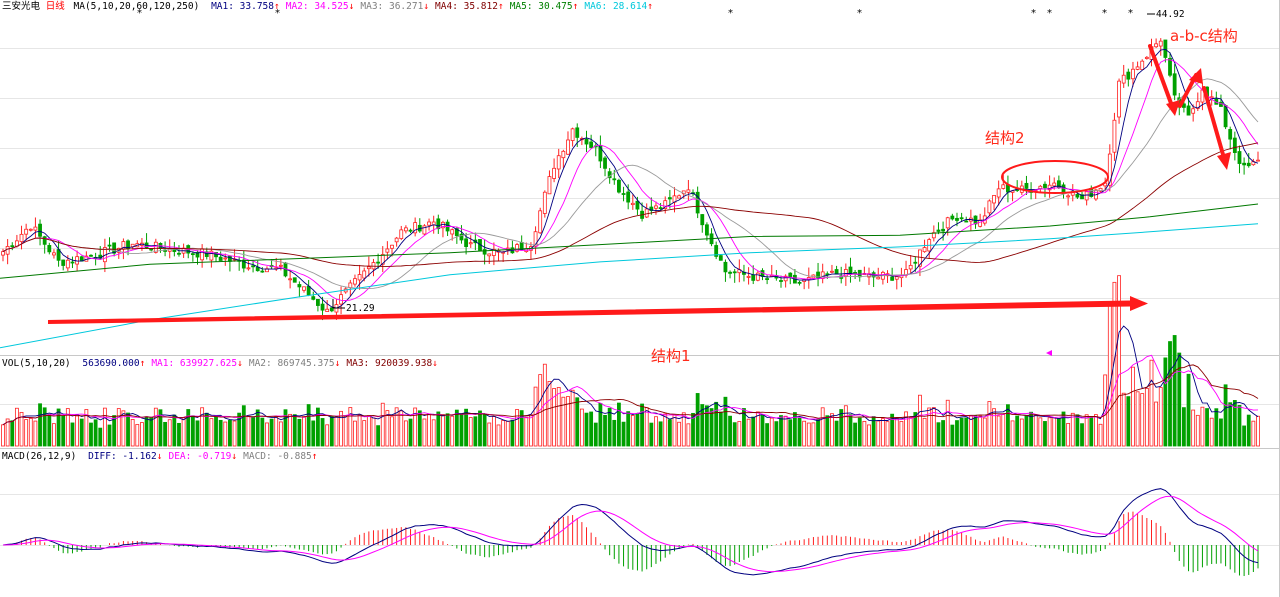  Describe the element at coordinates (277, 456) in the screenshot. I see `indicator-value: MACD: -0.885` at that location.